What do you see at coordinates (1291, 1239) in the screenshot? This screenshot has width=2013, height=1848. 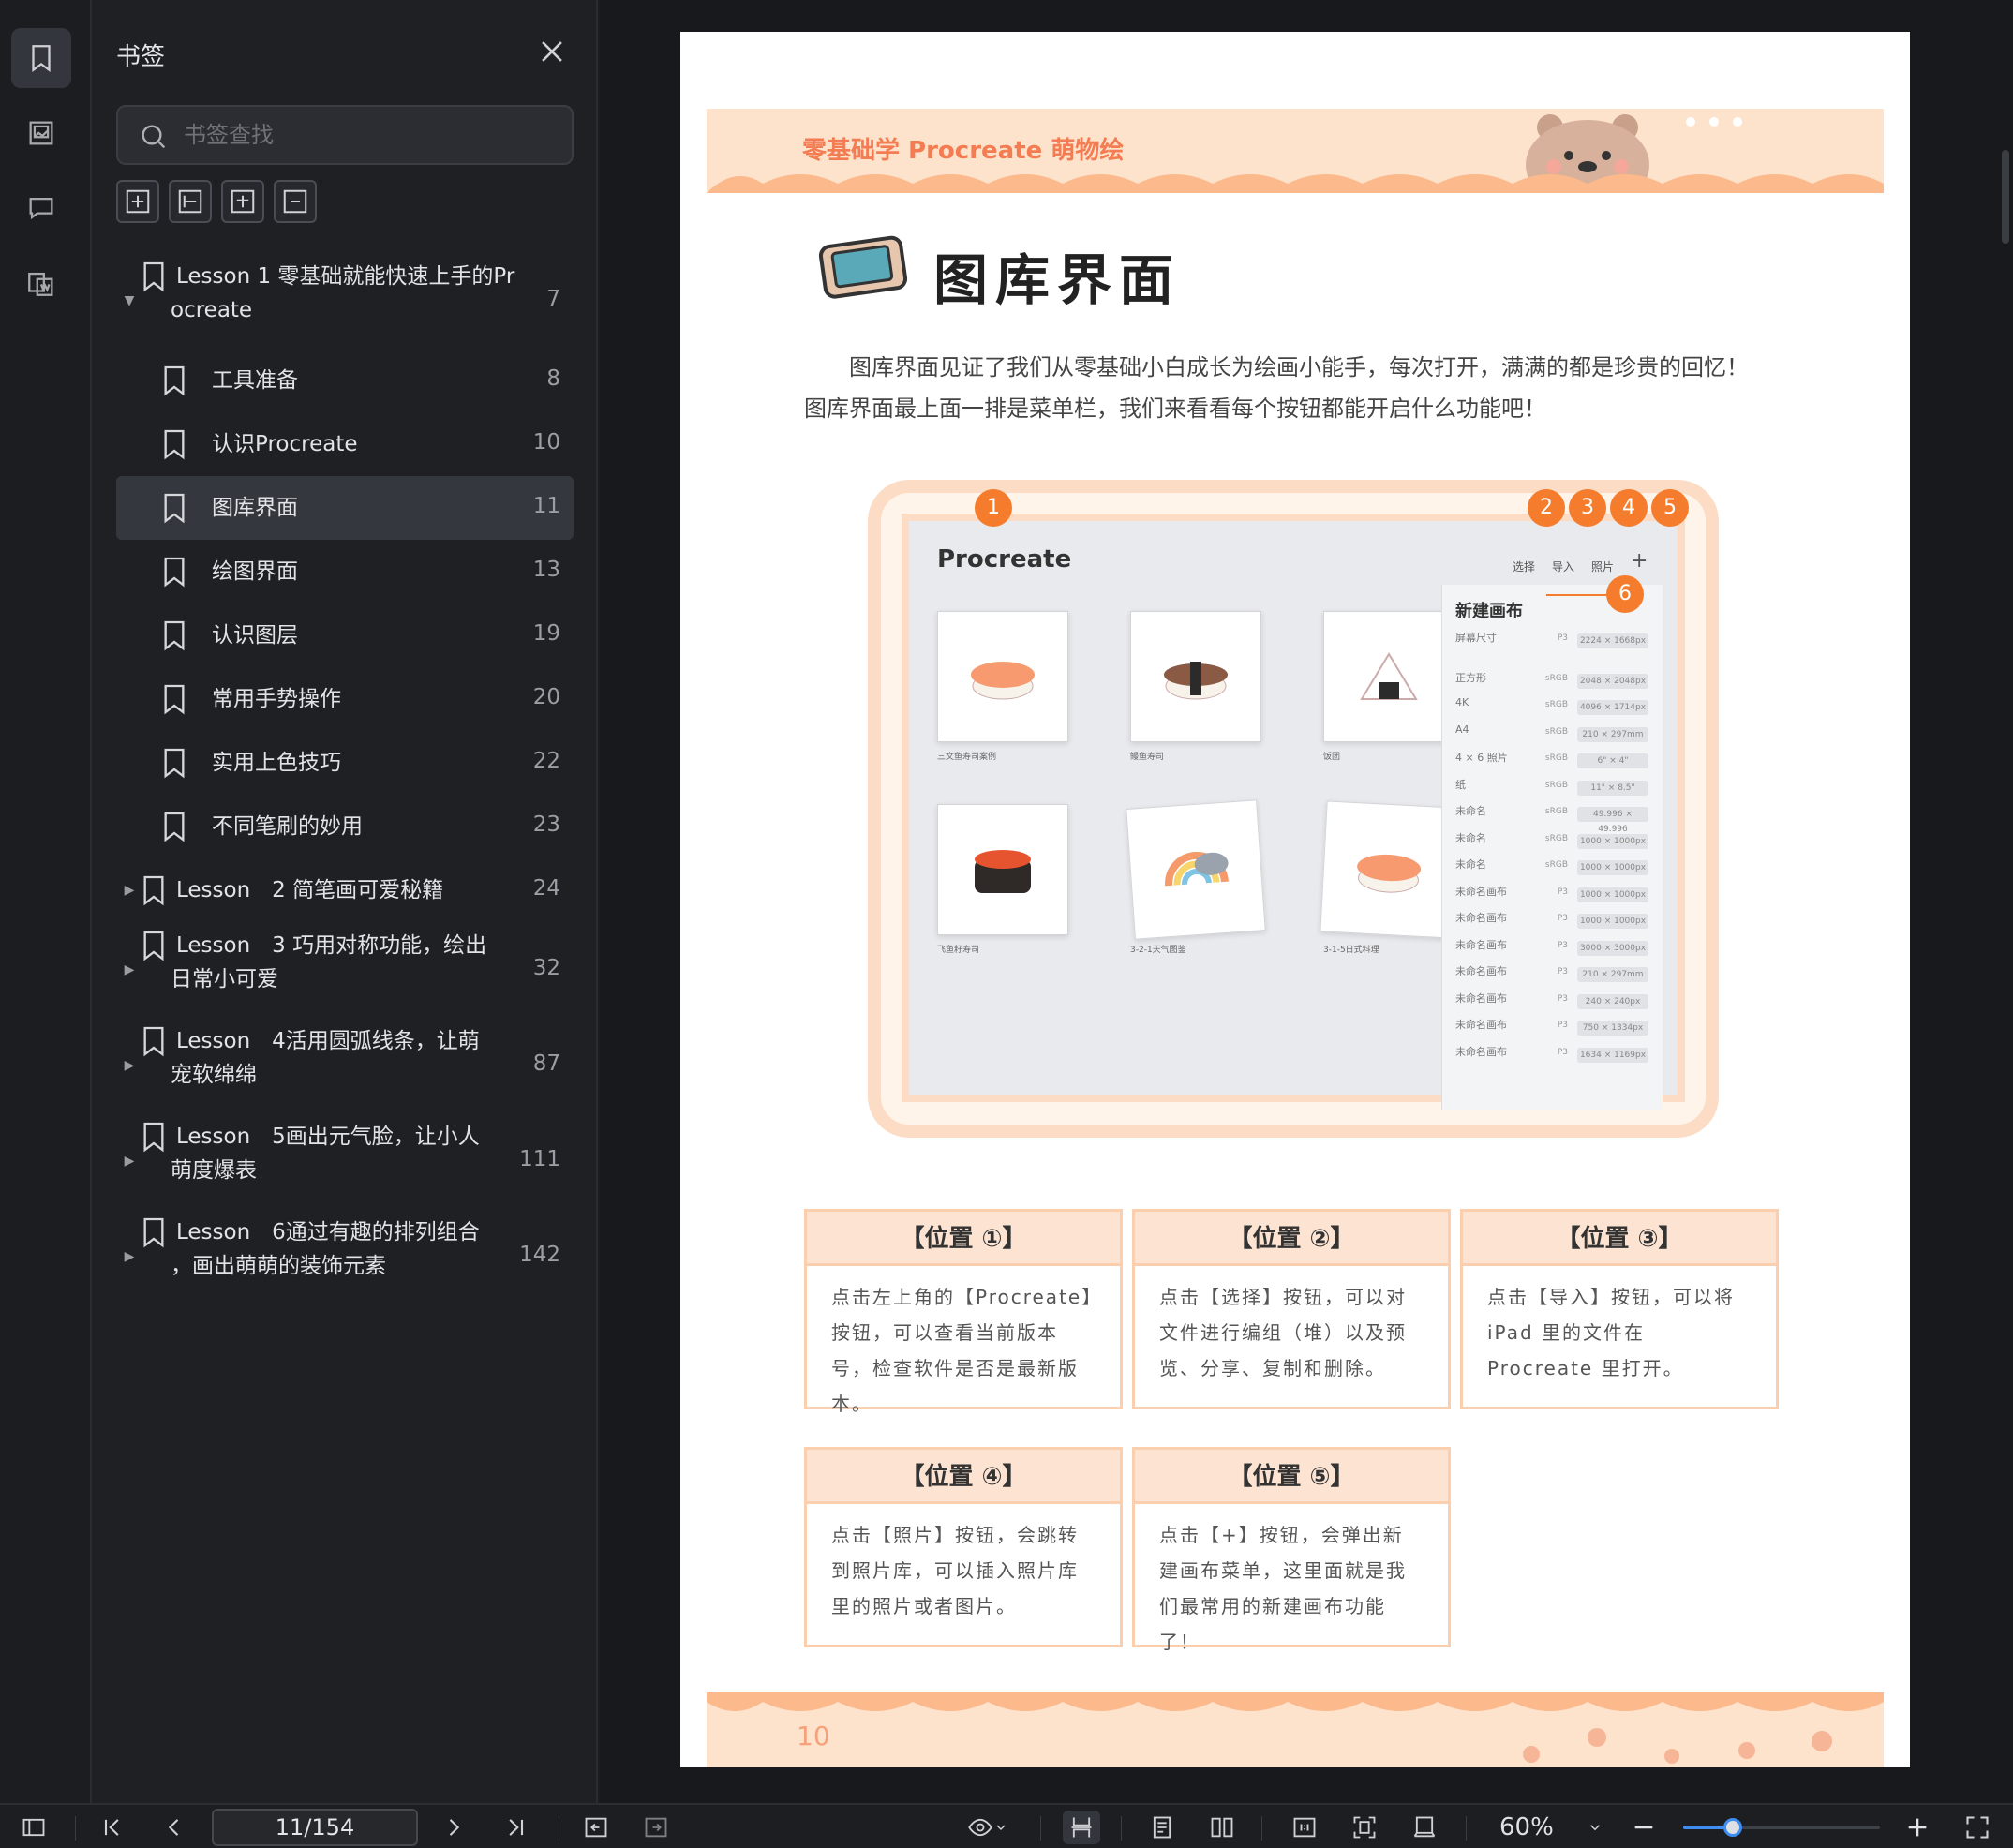 I see `position-title: 【位置 ②】` at bounding box center [1291, 1239].